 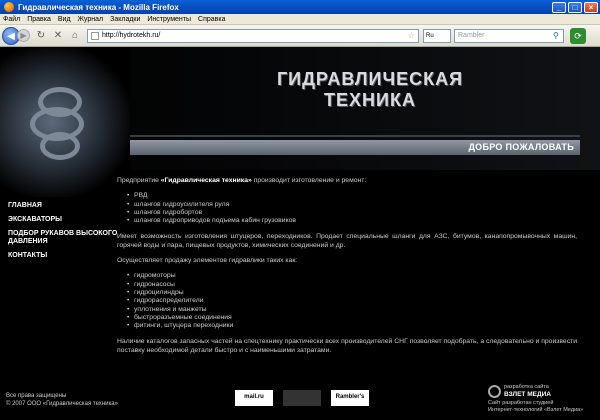 I want to click on hero-hose-image, so click(x=65, y=122).